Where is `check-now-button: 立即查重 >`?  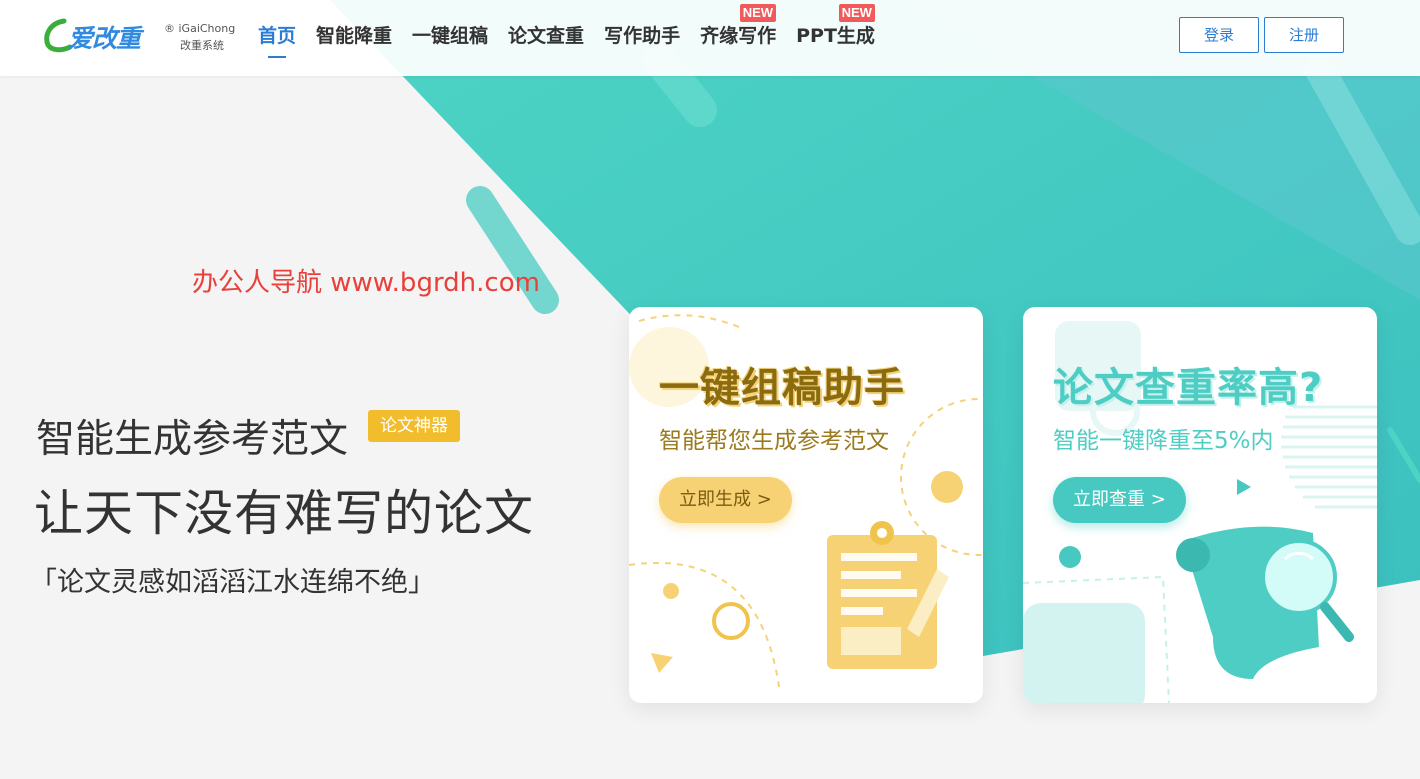 check-now-button: 立即查重 > is located at coordinates (1119, 500).